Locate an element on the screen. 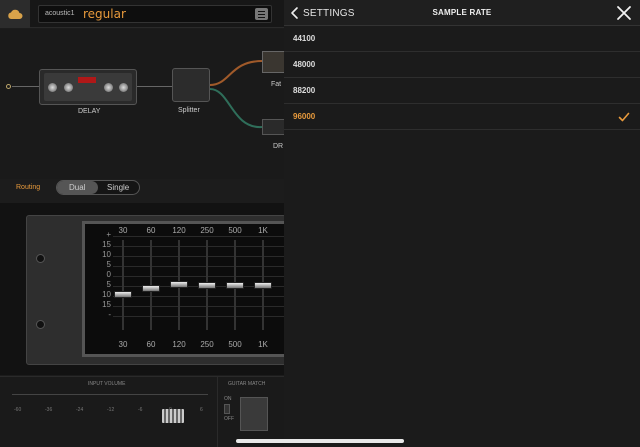  guitar-icon is located at coordinates (254, 414).